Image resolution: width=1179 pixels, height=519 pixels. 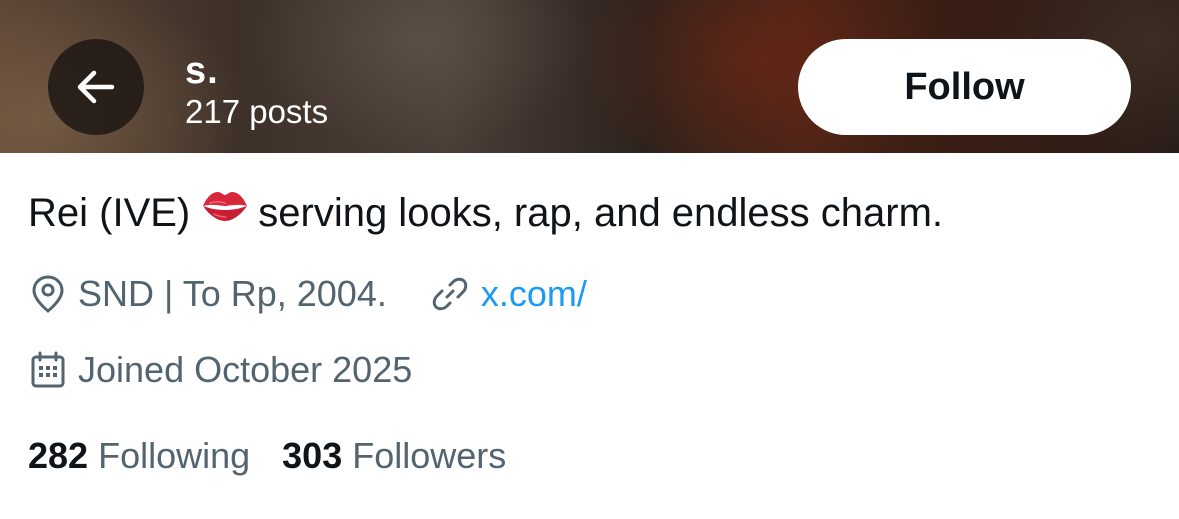 I want to click on arrow-left-icon, so click(x=96, y=87).